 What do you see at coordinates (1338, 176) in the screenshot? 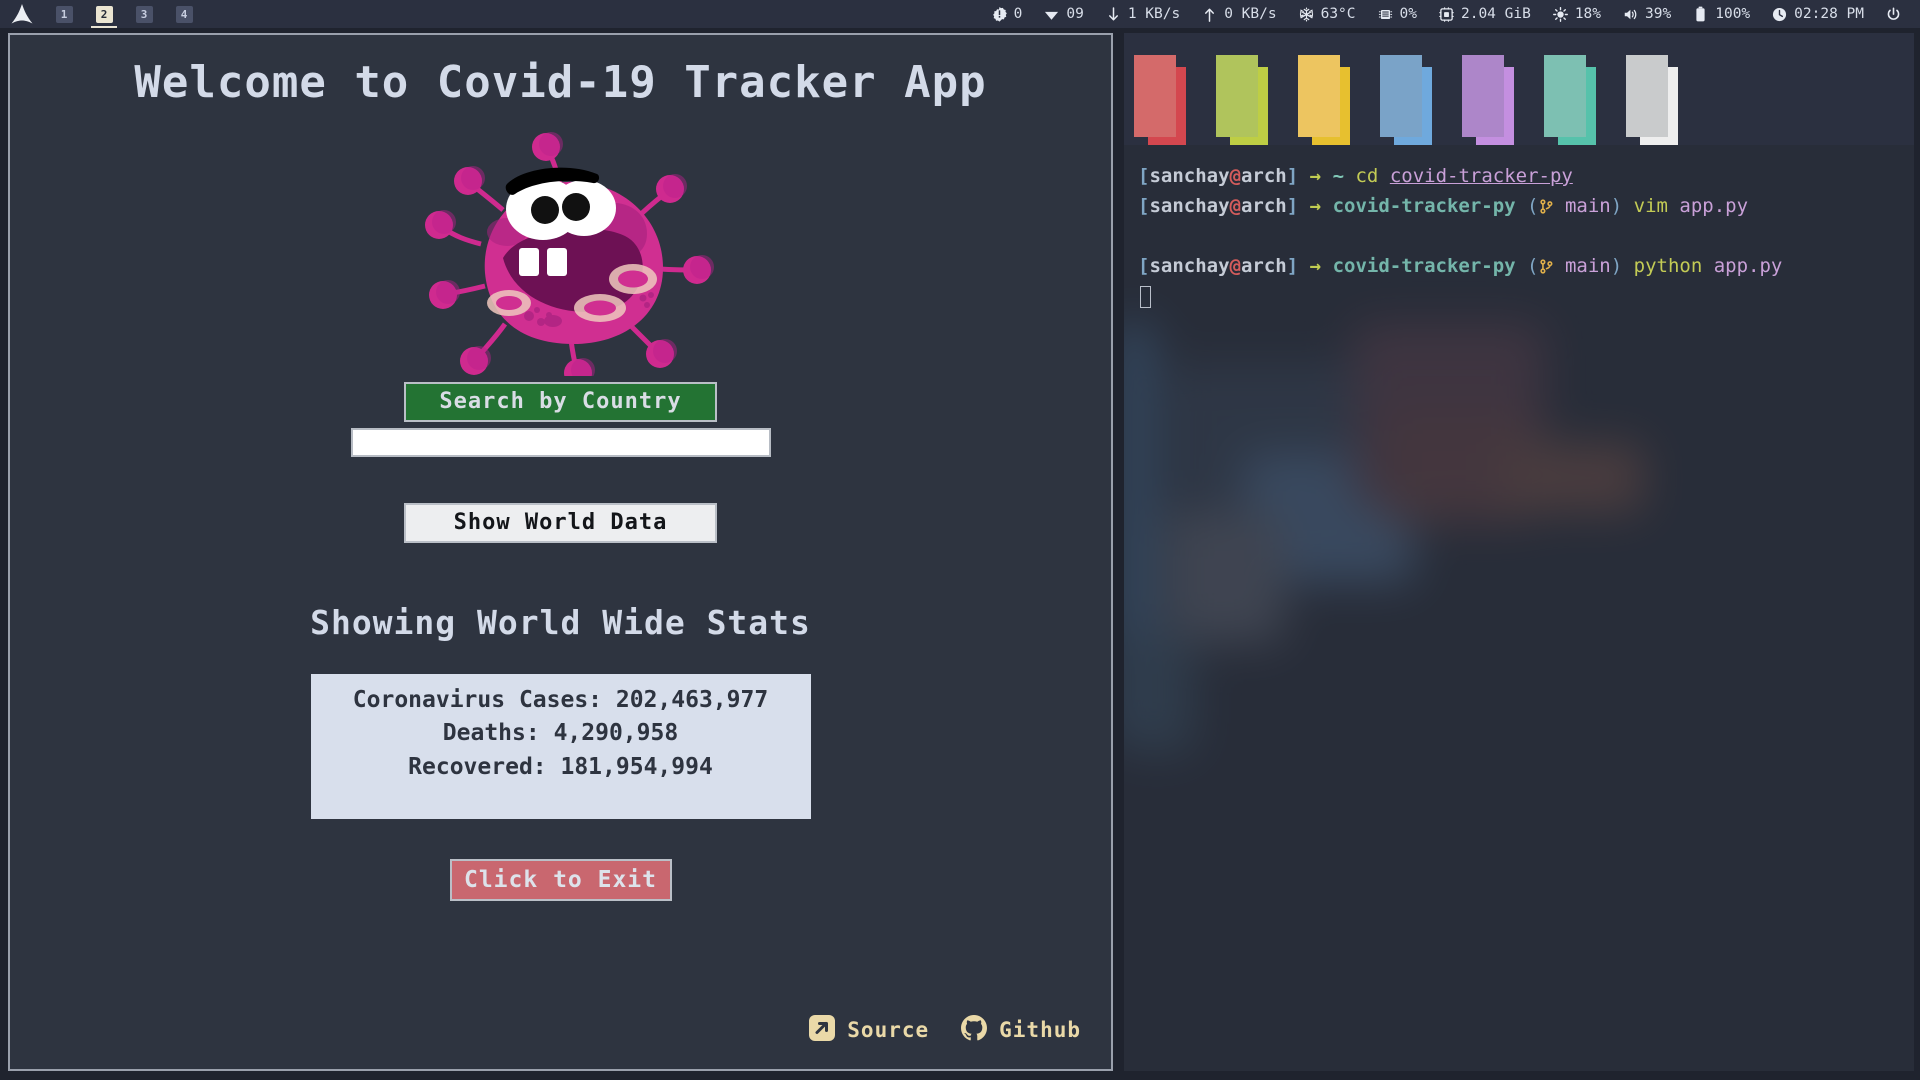
I see `prompt-cwd: ~` at bounding box center [1338, 176].